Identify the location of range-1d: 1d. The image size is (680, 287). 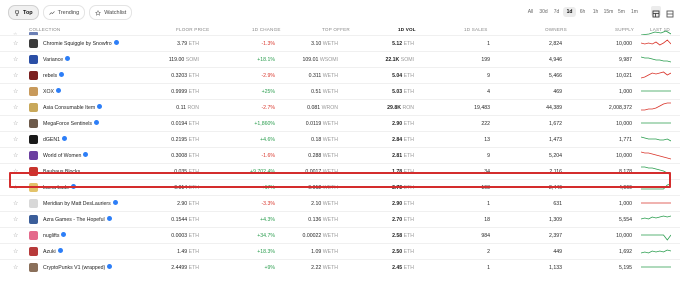
(569, 12).